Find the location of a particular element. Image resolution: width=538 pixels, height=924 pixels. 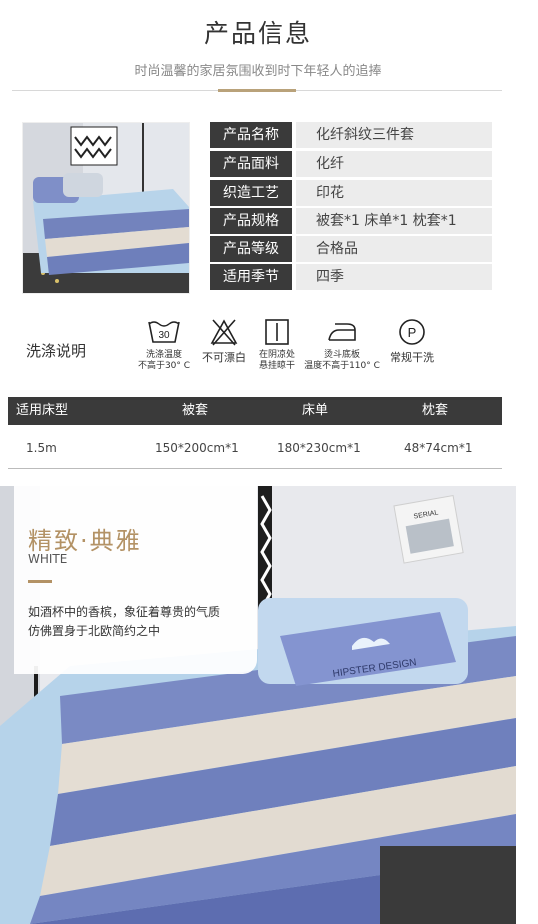

info-row: 产品名称 化纤斜纹三件套 is located at coordinates (351, 135).